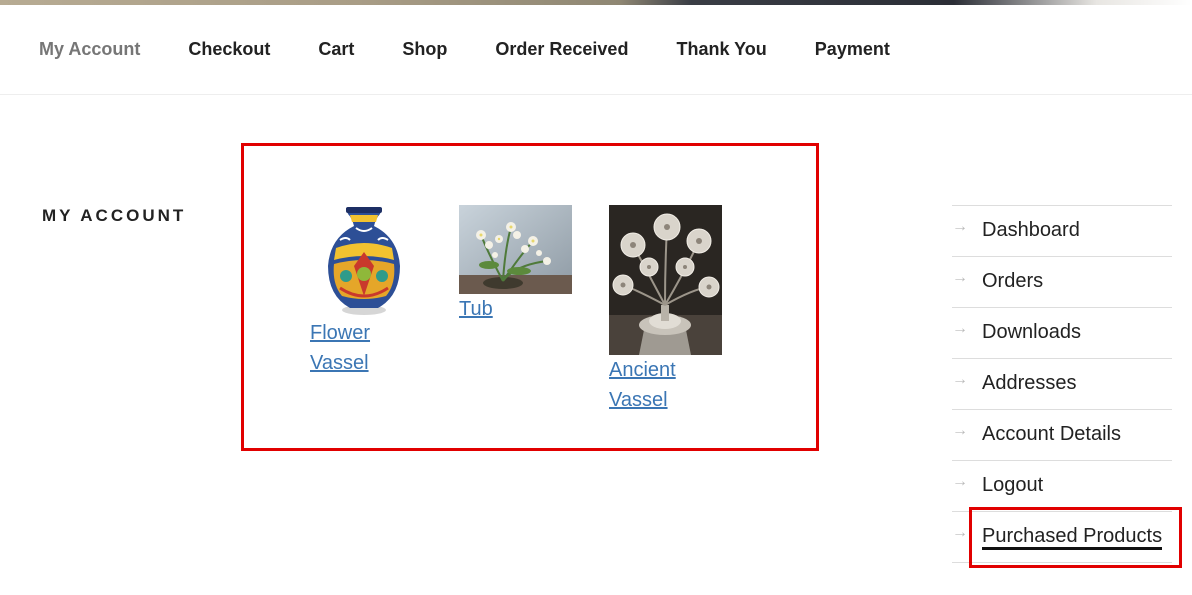 This screenshot has height=595, width=1192. What do you see at coordinates (89, 49) in the screenshot?
I see `nav-item-my-account: My Account` at bounding box center [89, 49].